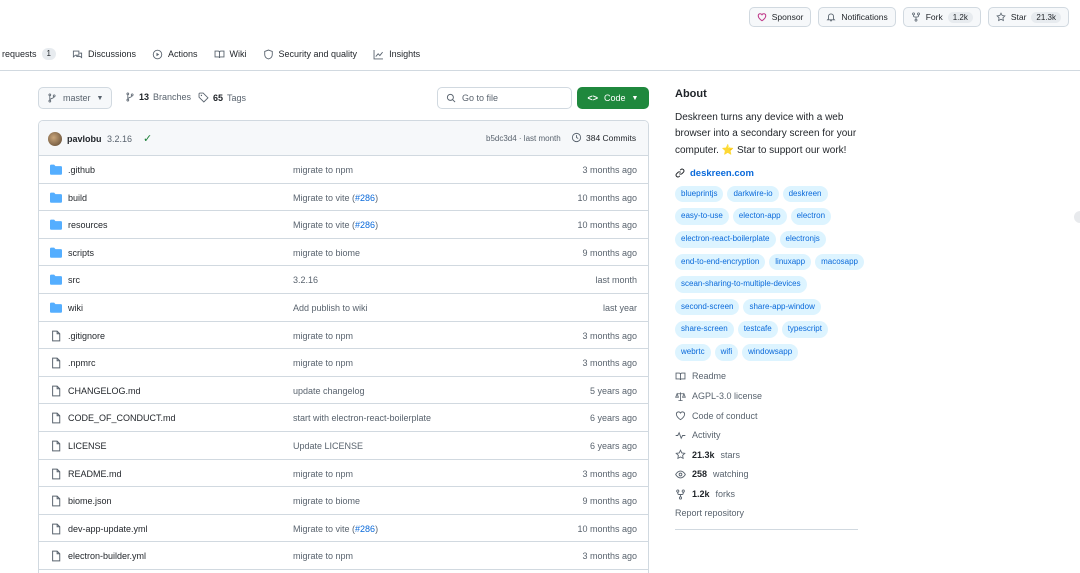 The image size is (1080, 573). What do you see at coordinates (84, 139) in the screenshot?
I see `commit-author: pavlobu` at bounding box center [84, 139].